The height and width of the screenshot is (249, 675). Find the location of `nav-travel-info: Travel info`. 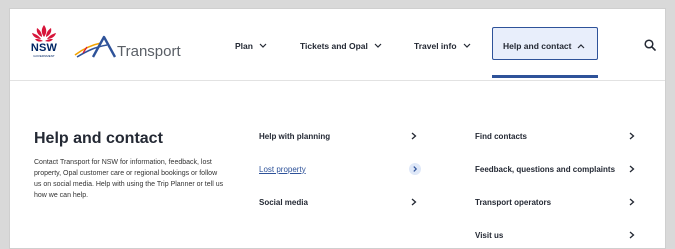

nav-travel-info: Travel info is located at coordinates (442, 46).